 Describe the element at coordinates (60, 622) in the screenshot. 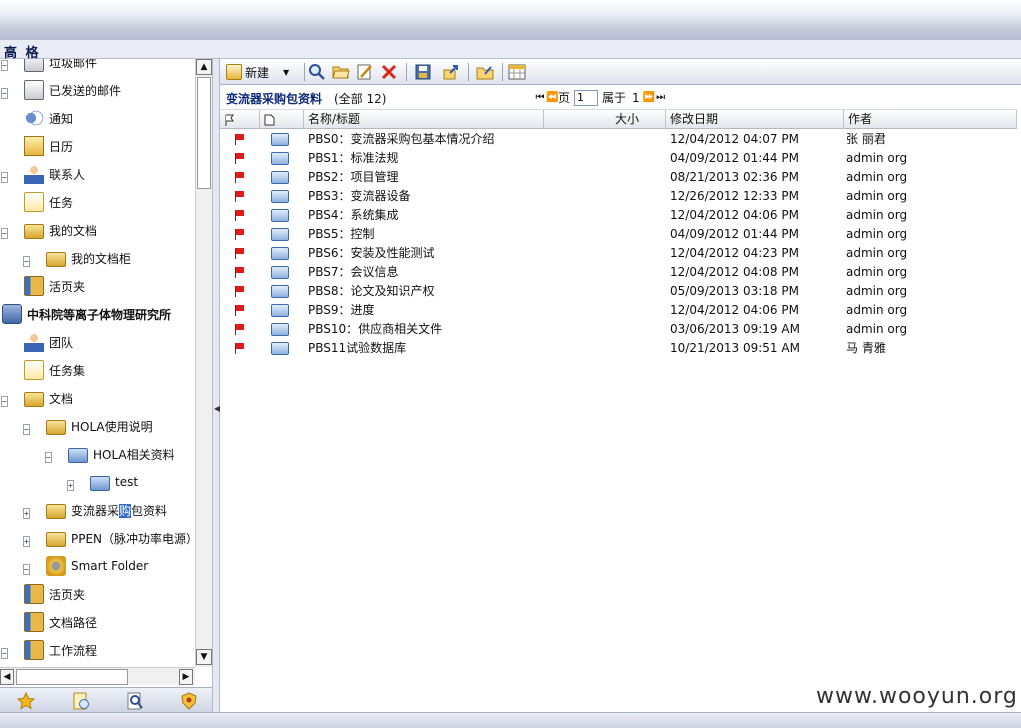

I see `tree-item: 文档路径` at that location.